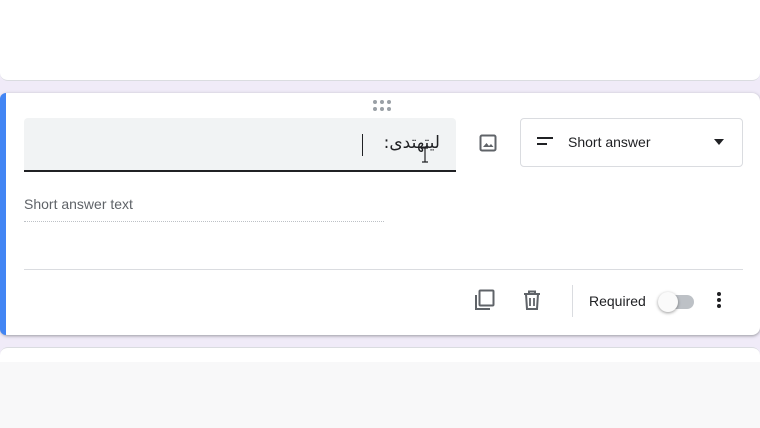 This screenshot has width=760, height=428. Describe the element at coordinates (3, 214) in the screenshot. I see `active-indicator-bar` at that location.